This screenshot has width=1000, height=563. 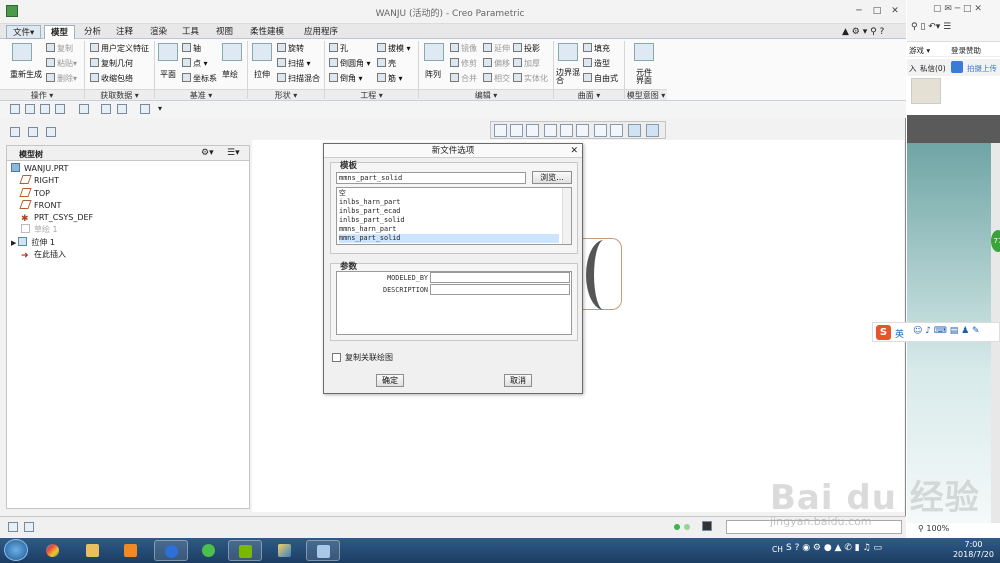 I want to click on tree-item-sketch: 草绘 1, so click(x=39, y=230).